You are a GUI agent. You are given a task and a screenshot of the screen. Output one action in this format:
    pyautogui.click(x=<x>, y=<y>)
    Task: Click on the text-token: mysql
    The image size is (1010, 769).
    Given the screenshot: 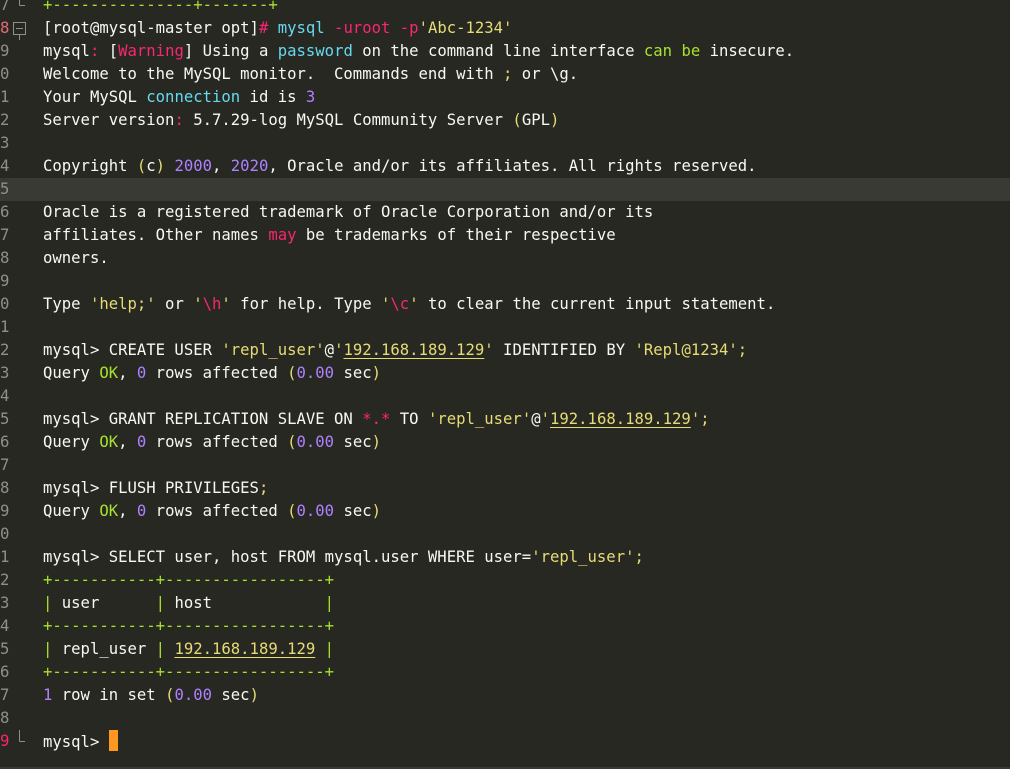 What is the action you would take?
    pyautogui.click(x=66, y=51)
    